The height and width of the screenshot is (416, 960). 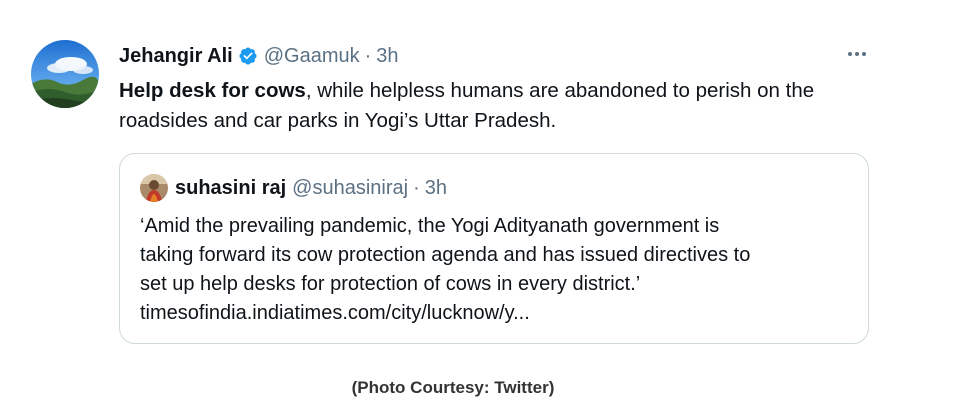 I want to click on quoted-author-handle: @suhasiniraj, so click(x=350, y=188).